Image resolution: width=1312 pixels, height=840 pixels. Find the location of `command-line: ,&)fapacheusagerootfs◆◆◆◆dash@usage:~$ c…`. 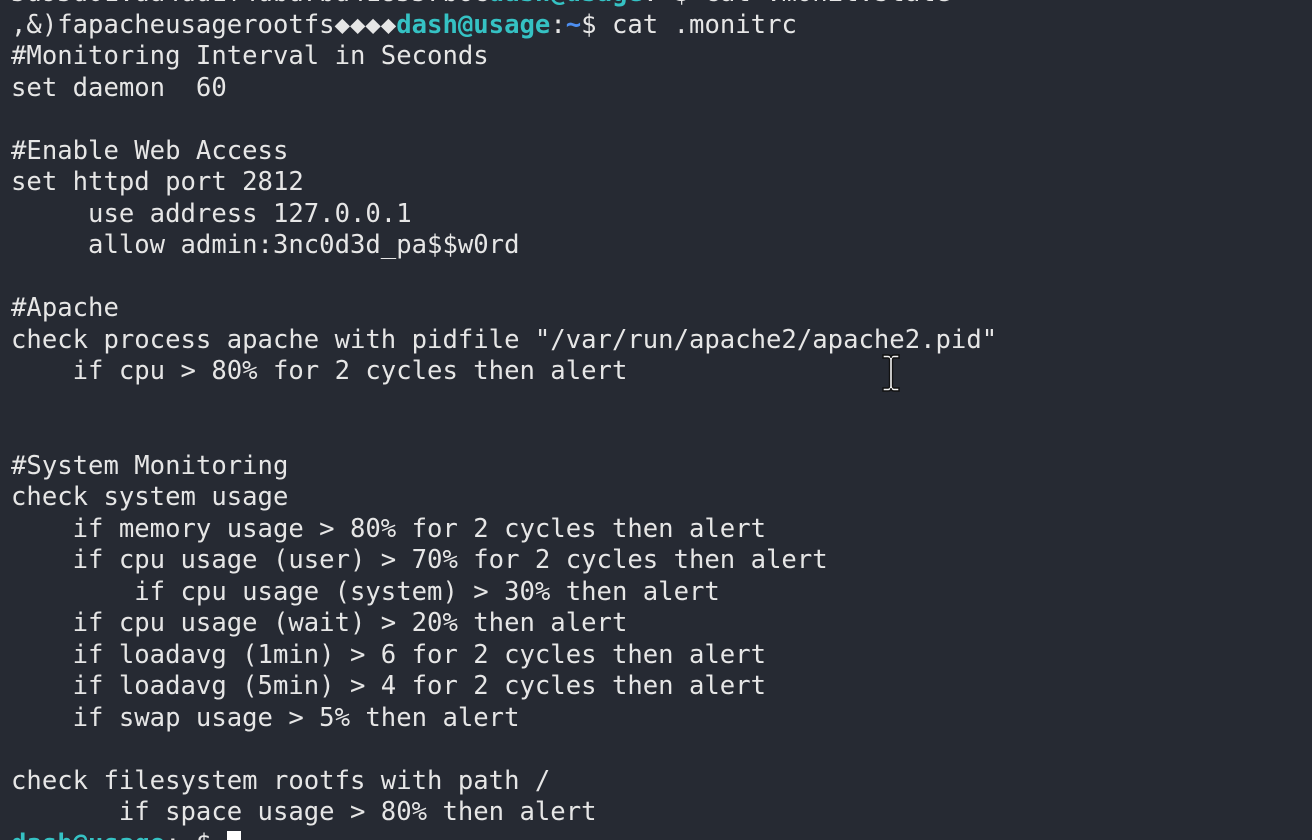

command-line: ,&)fapacheusagerootfs◆◆◆◆dash@usage:~$ c… is located at coordinates (504, 26).